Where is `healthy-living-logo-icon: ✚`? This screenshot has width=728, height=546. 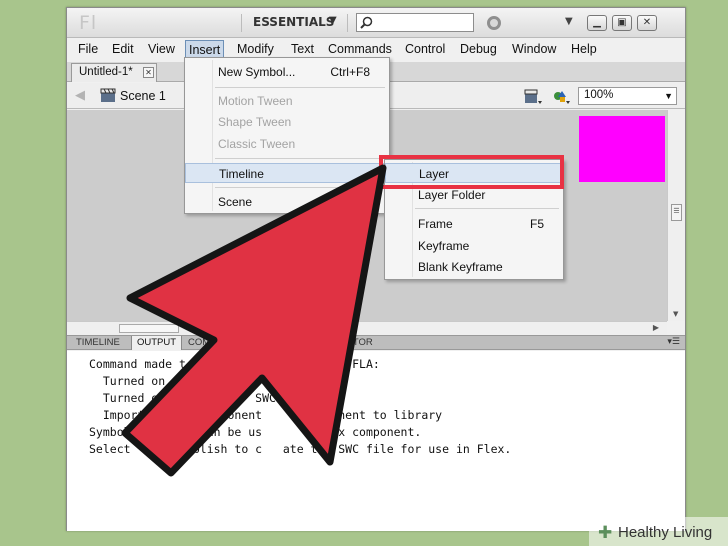 healthy-living-logo-icon: ✚ is located at coordinates (605, 533).